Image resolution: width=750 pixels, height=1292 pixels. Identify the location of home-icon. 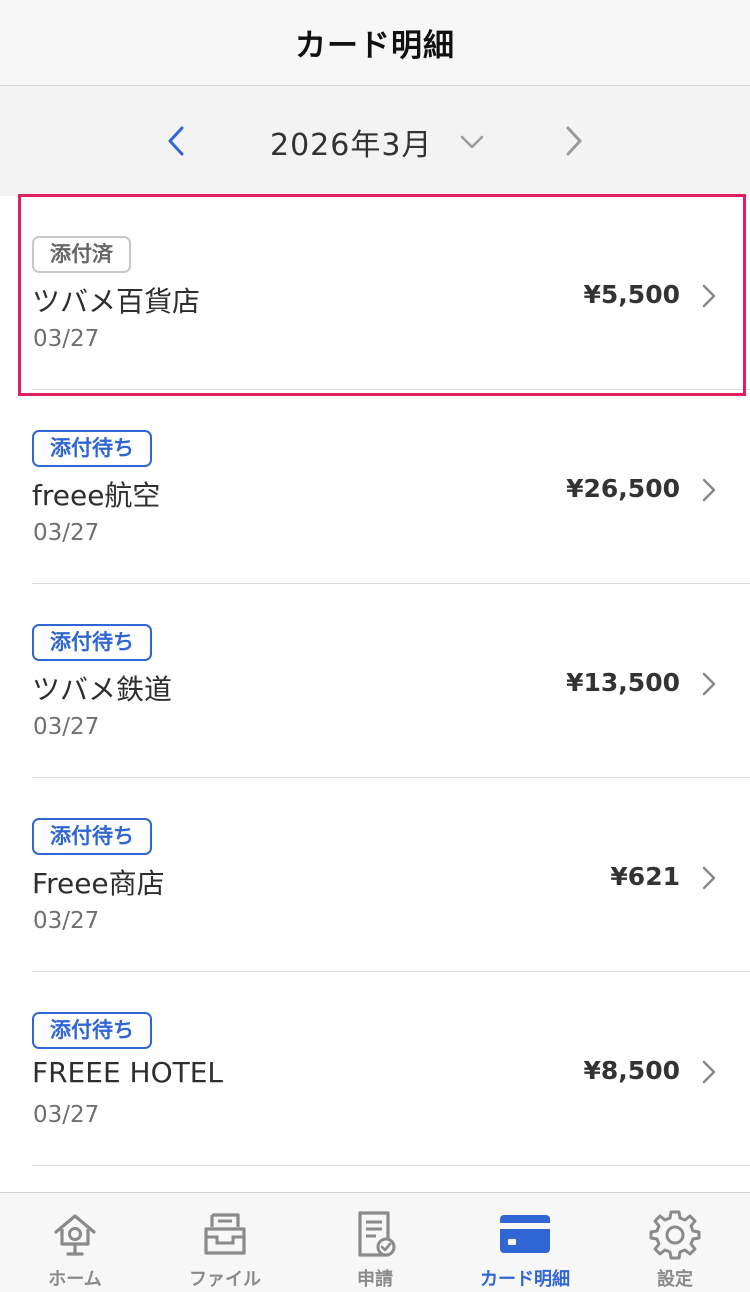
(75, 1235).